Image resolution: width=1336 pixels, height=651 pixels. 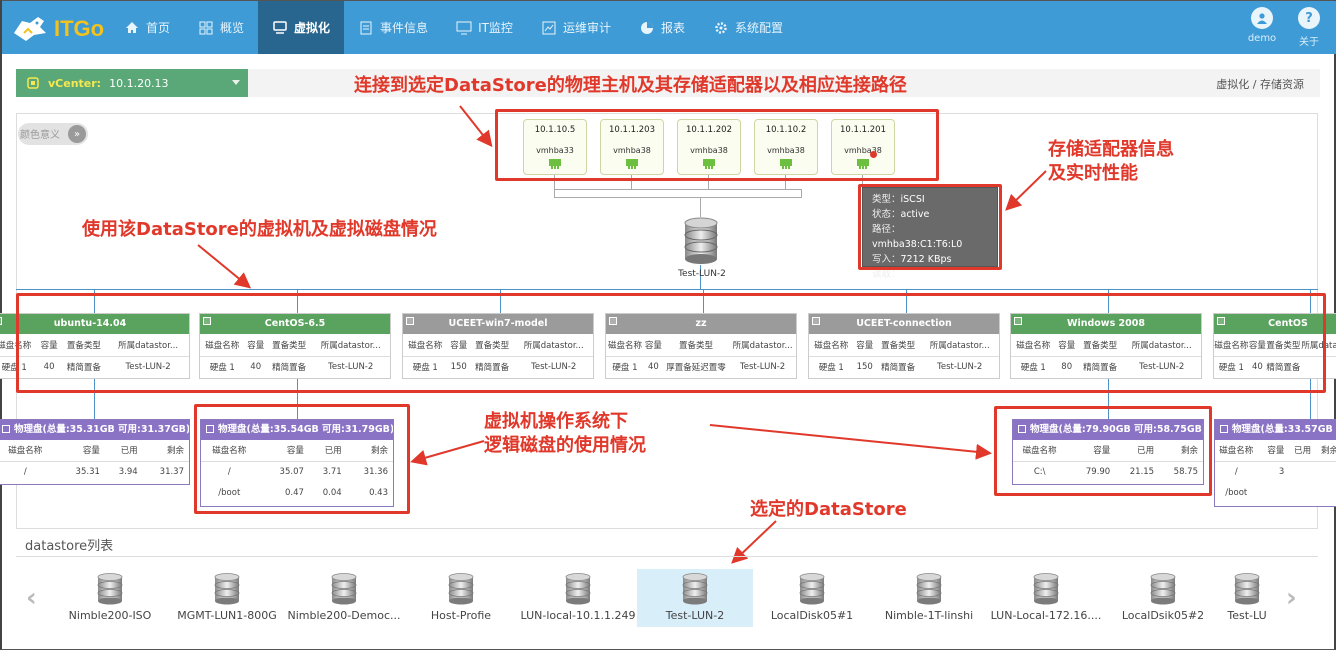 I want to click on datastore-node, so click(x=701, y=241).